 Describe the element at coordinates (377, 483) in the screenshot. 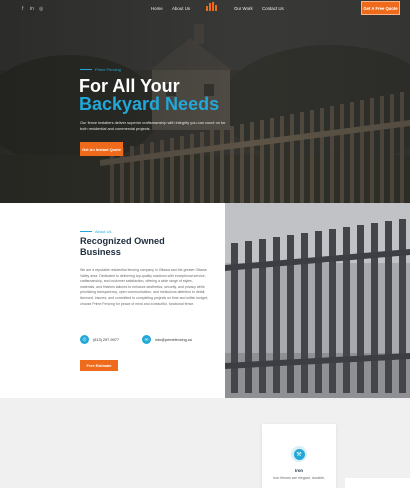

I see `service-card-partial` at that location.